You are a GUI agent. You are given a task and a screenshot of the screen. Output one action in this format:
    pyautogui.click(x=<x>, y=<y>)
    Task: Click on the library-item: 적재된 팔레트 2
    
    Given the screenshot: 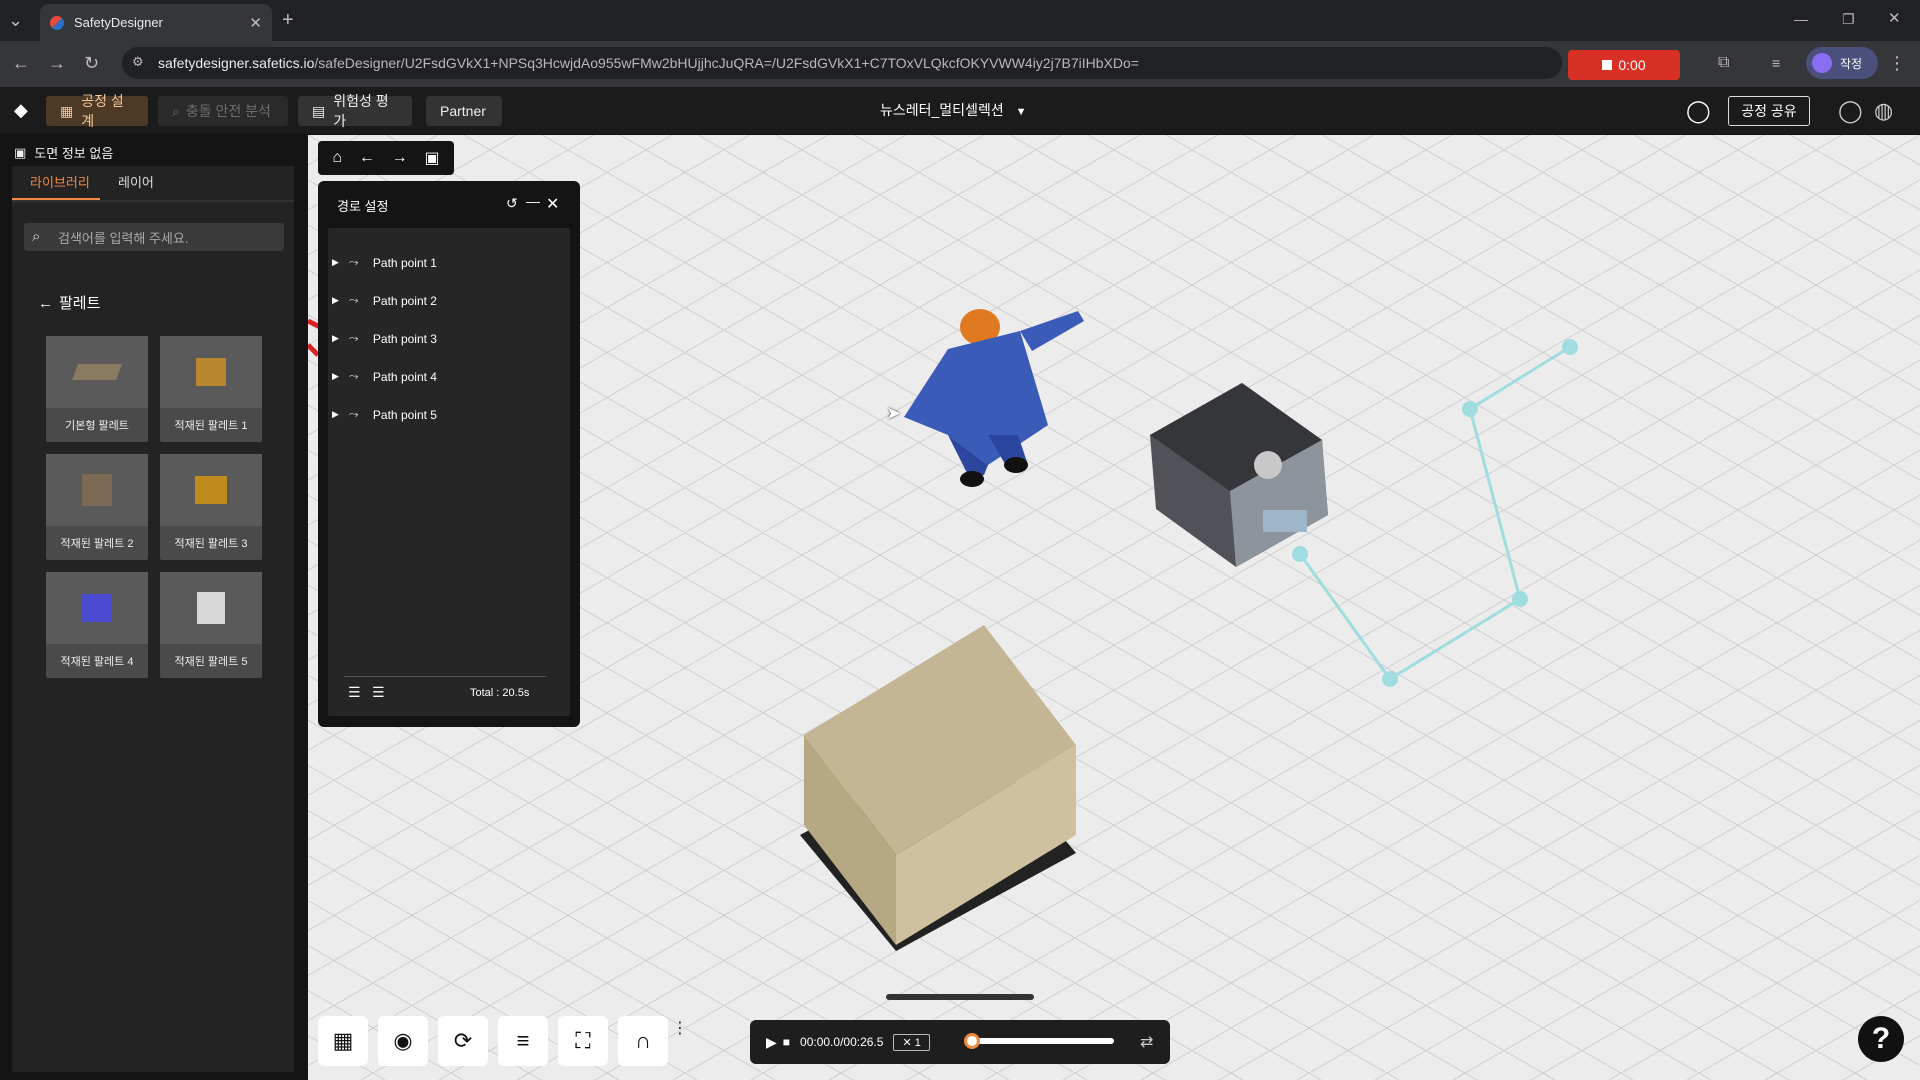 What is the action you would take?
    pyautogui.click(x=97, y=507)
    